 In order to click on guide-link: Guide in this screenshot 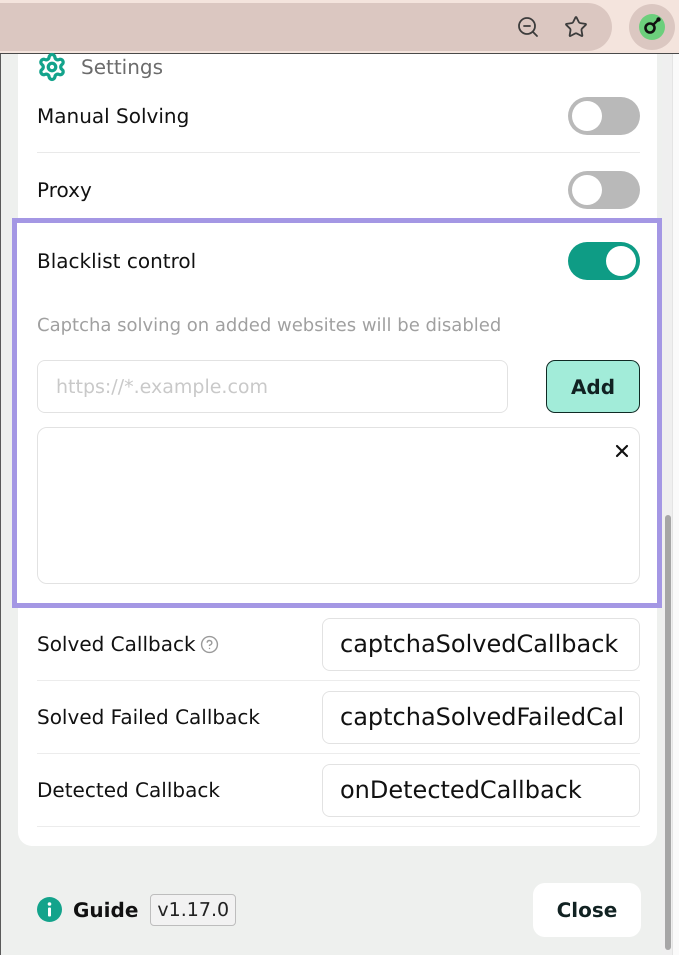, I will do `click(105, 910)`.